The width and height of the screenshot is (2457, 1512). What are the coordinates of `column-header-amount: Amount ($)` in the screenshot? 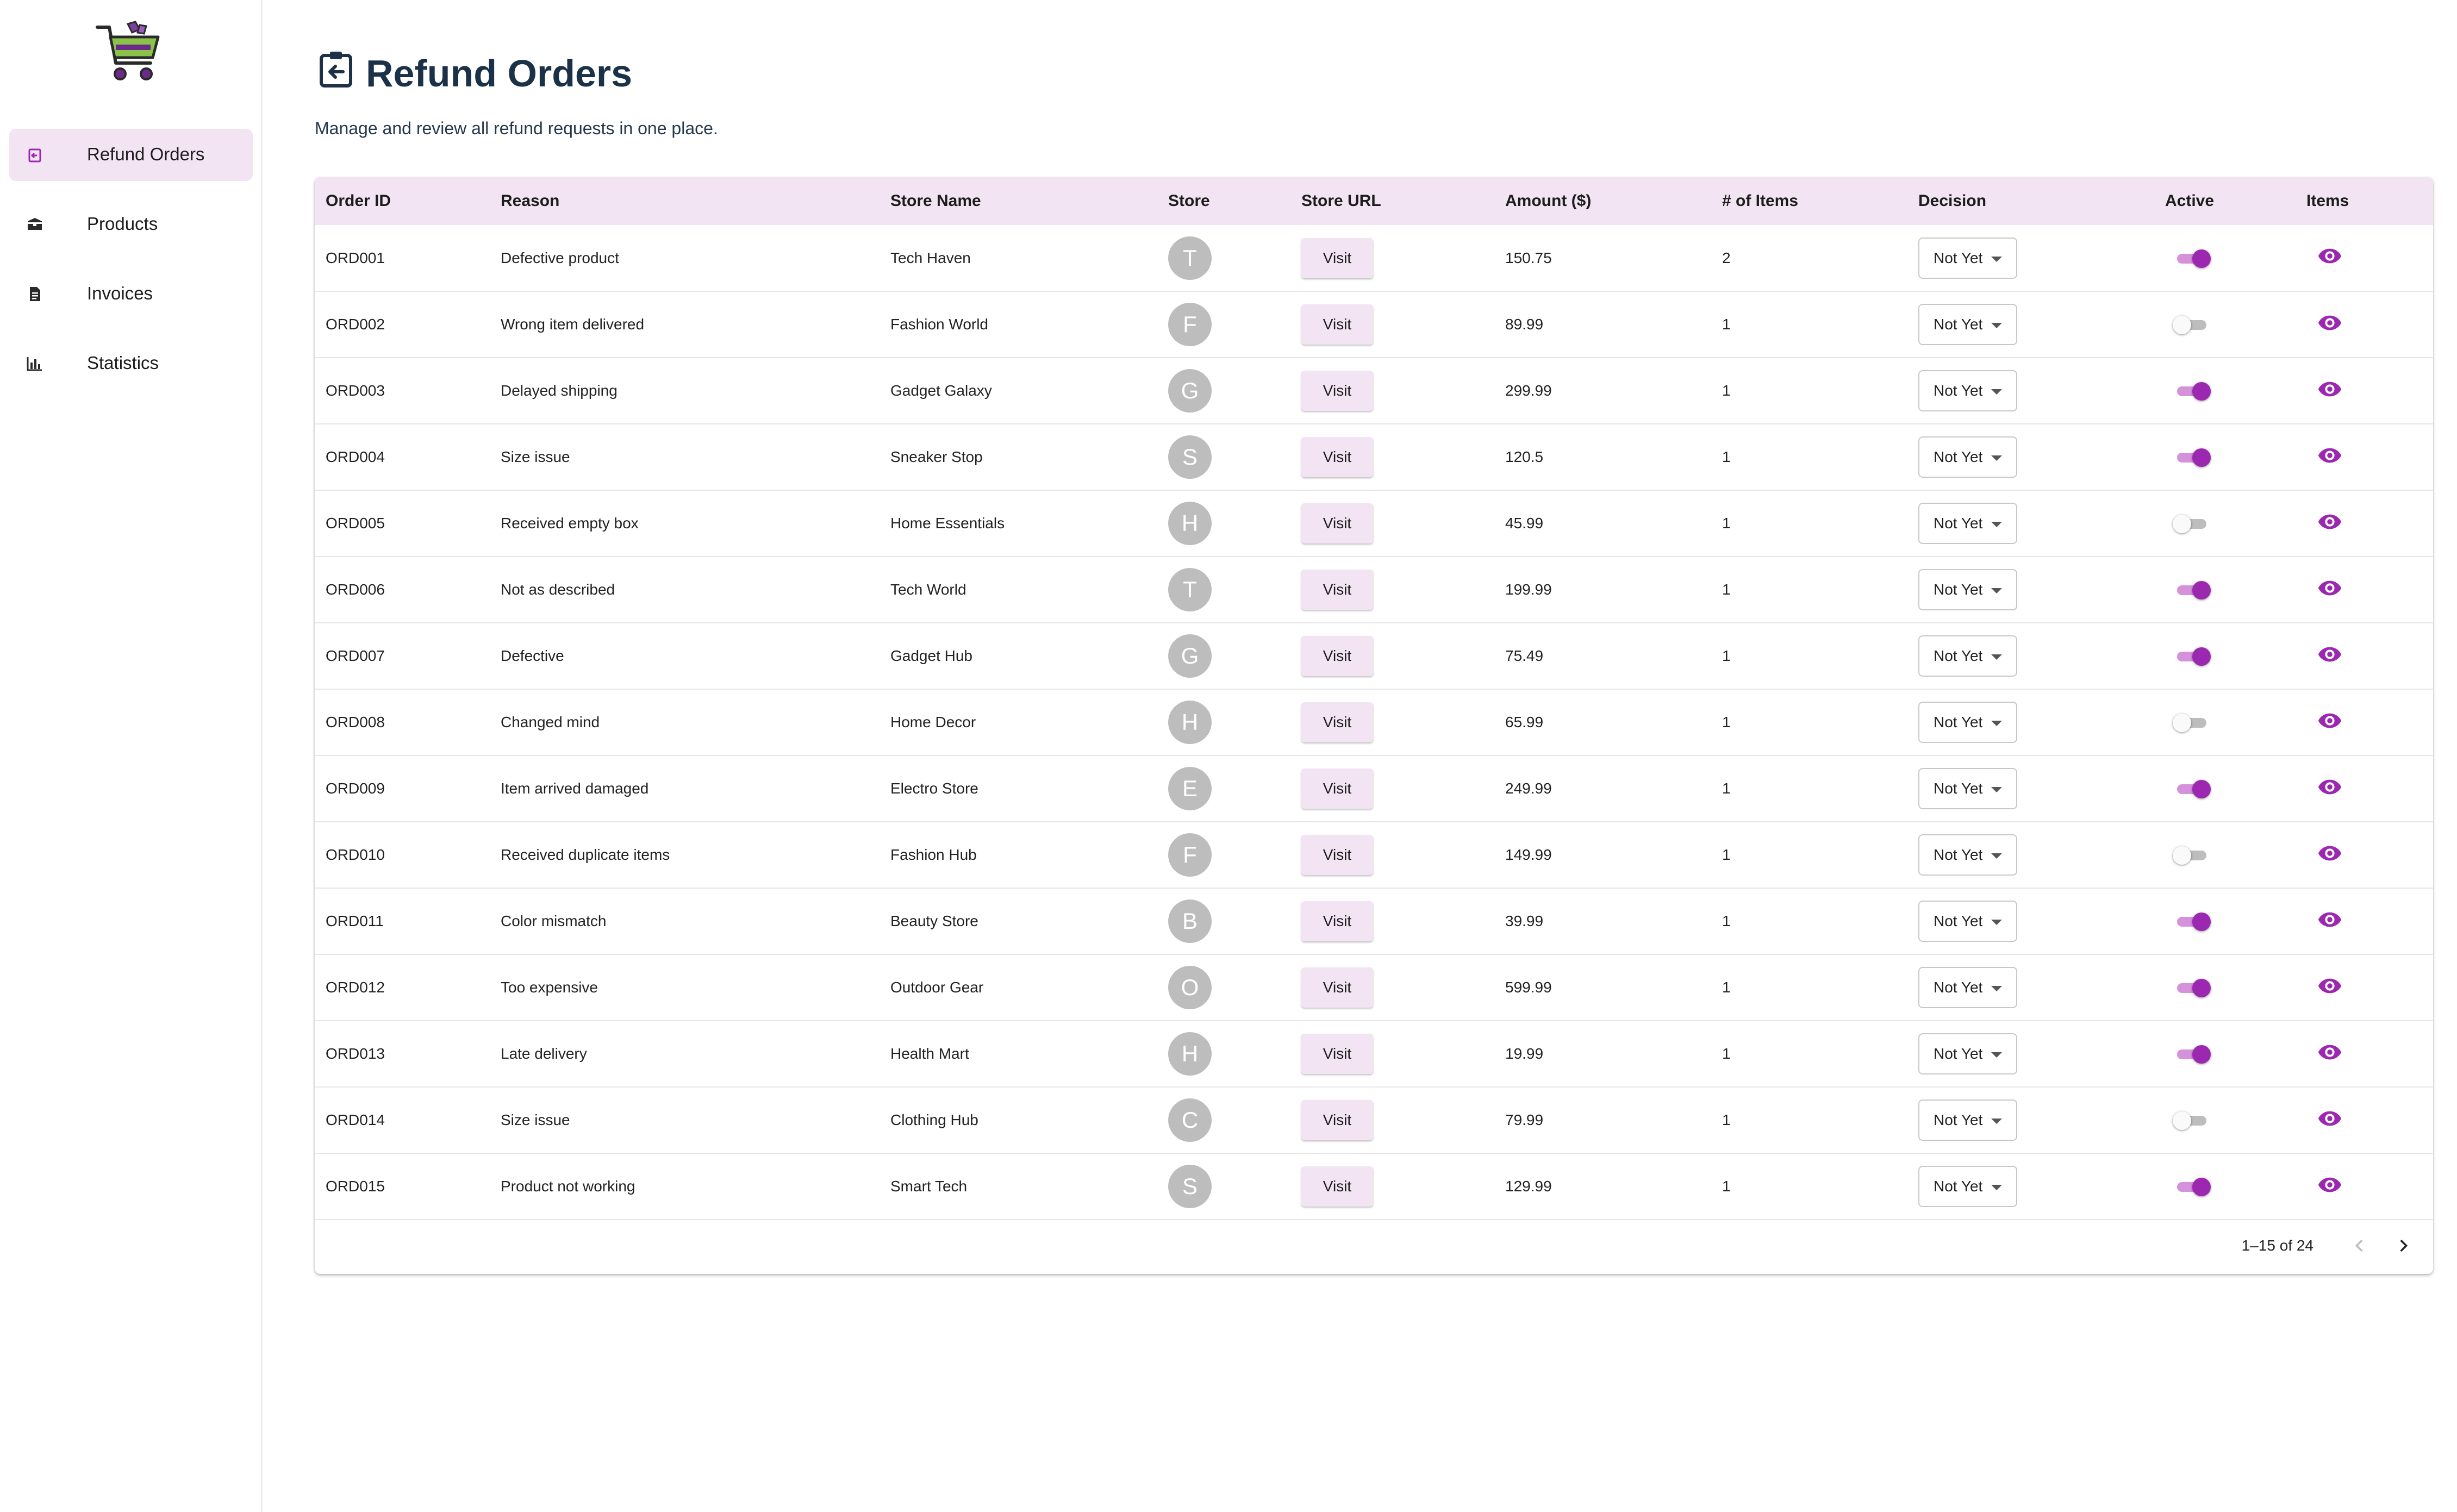 It's located at (1603, 201).